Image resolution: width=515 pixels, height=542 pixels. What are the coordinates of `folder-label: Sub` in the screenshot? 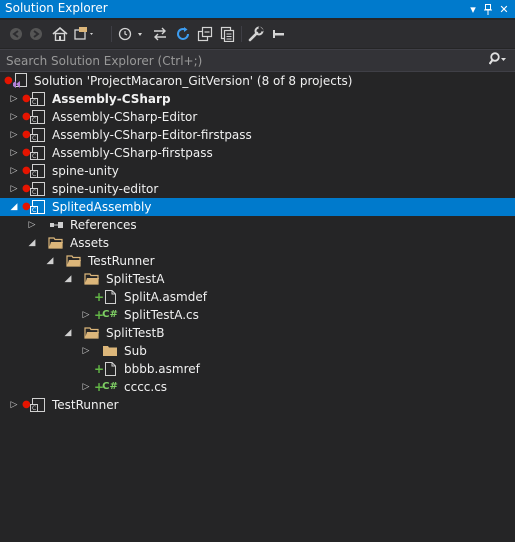 It's located at (135, 351).